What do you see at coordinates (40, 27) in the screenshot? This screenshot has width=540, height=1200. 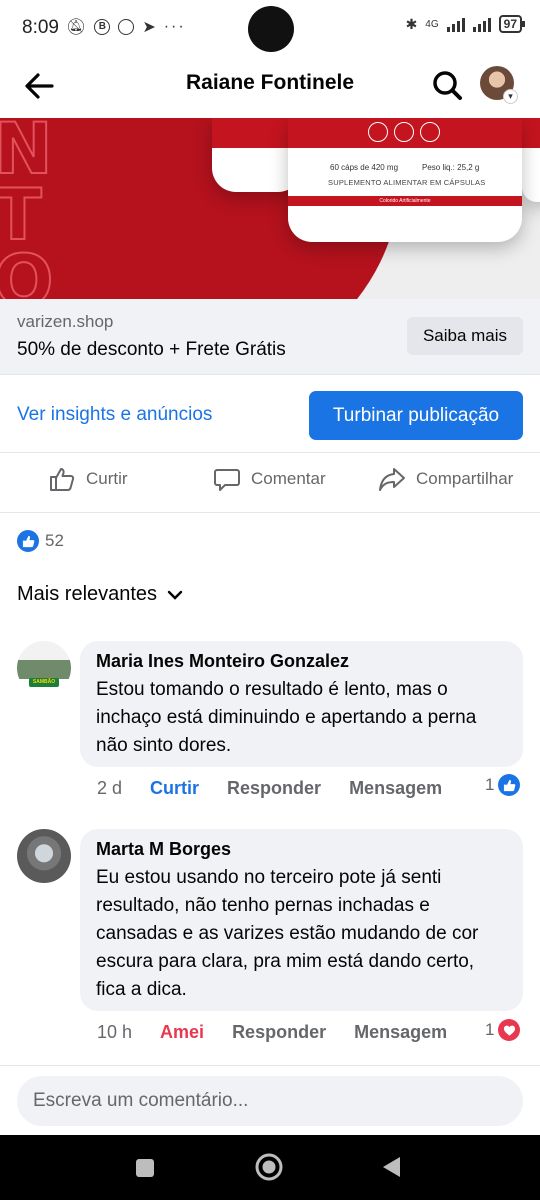 I see `status-time: 8:09` at bounding box center [40, 27].